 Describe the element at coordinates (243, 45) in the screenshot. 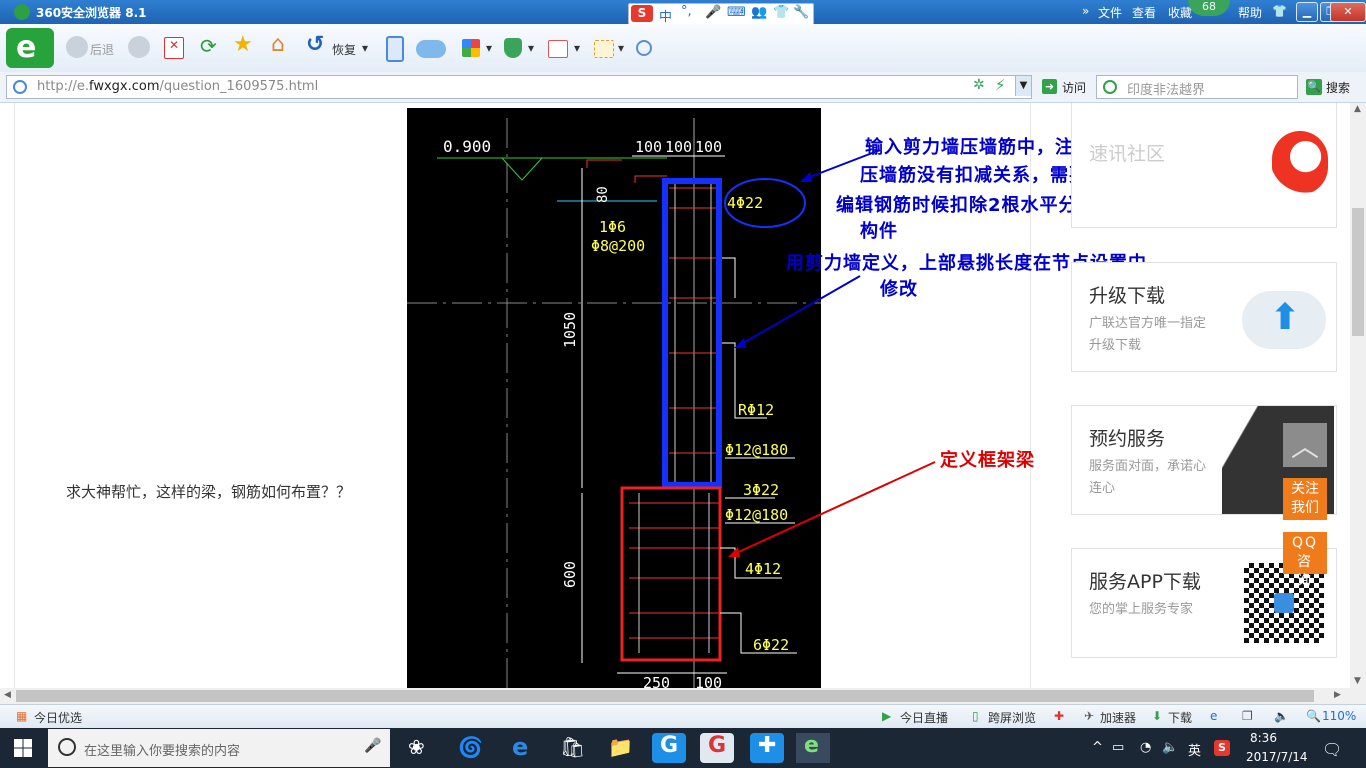

I see `favorite-star-icon: ★` at that location.